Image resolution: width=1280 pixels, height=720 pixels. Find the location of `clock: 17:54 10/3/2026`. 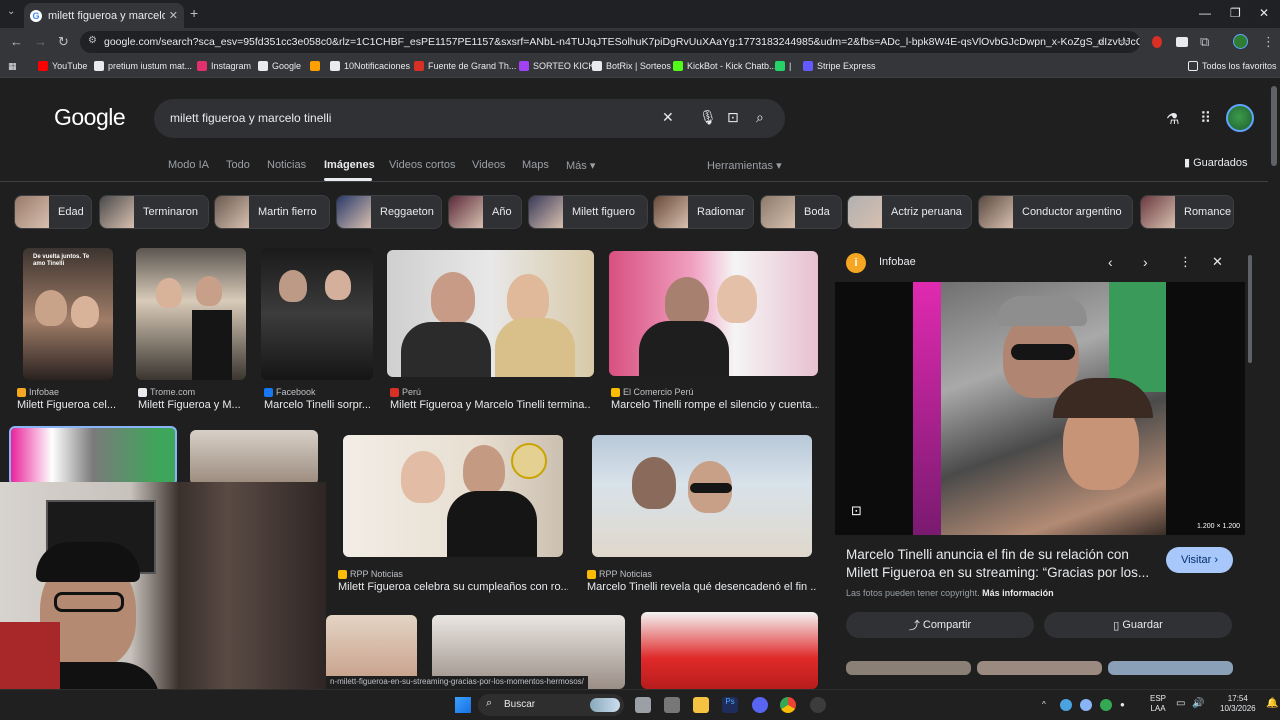

clock: 17:54 10/3/2026 is located at coordinates (1238, 704).